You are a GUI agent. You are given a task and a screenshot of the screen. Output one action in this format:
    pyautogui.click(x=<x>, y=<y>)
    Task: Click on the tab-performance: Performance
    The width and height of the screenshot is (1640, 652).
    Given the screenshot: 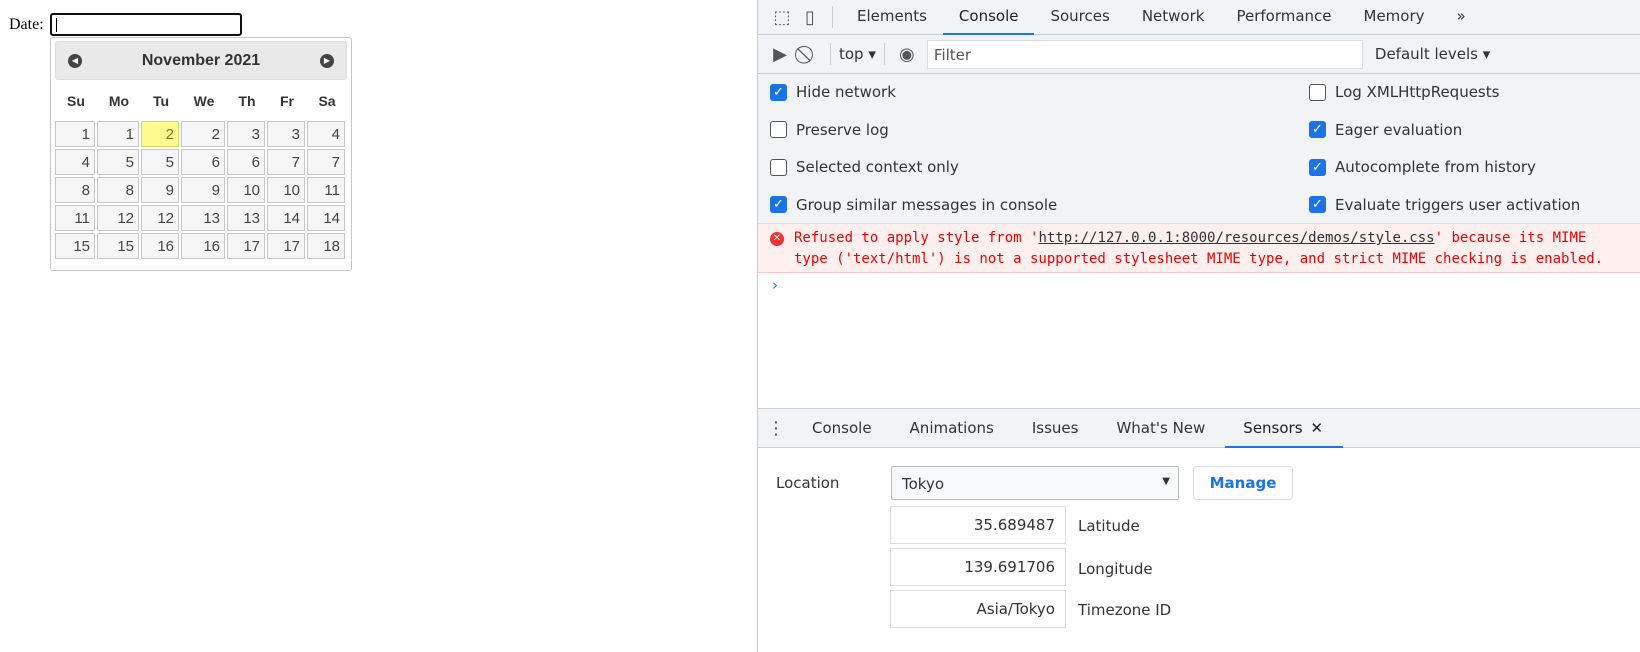 What is the action you would take?
    pyautogui.click(x=1283, y=17)
    